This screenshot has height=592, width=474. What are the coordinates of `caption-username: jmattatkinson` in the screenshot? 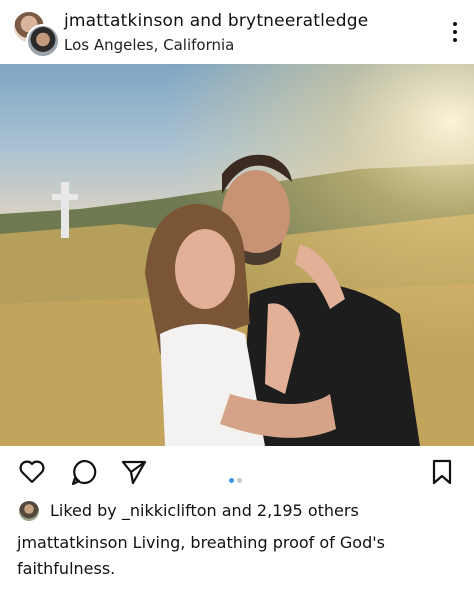 It's located at (72, 542).